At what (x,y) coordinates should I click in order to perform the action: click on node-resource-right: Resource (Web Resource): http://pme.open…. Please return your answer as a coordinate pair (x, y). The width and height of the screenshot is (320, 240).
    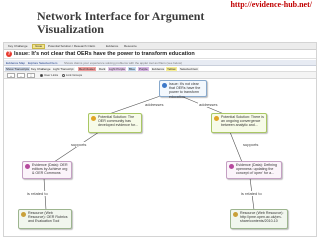
    Looking at the image, I should click on (259, 219).